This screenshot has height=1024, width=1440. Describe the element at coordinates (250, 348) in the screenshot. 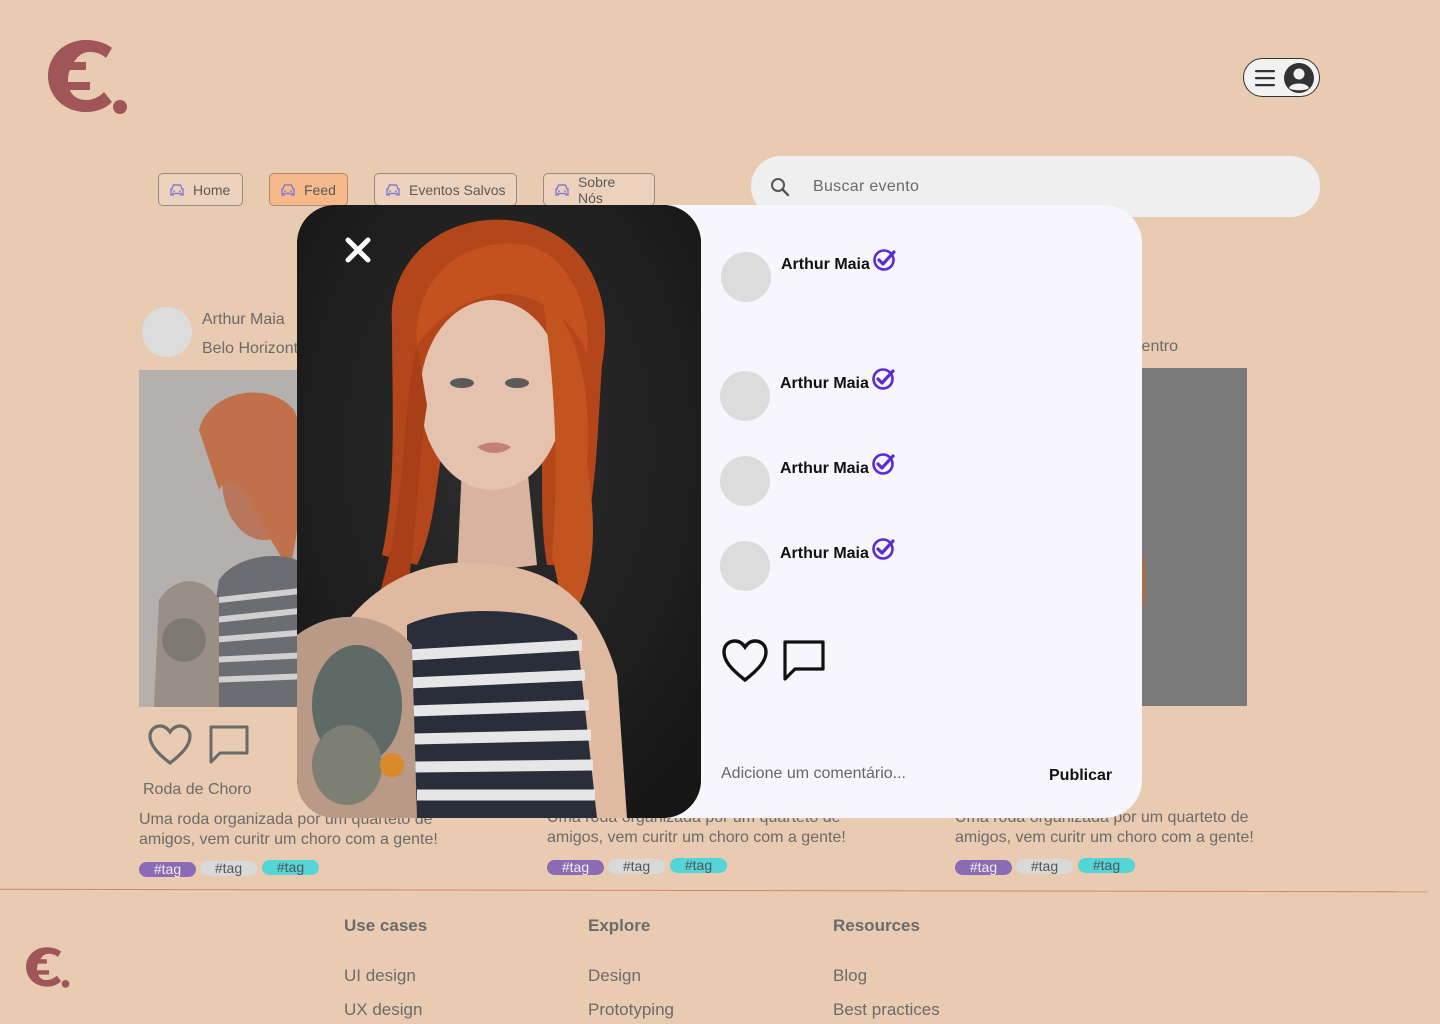

I see `card-location: Belo Horizont` at that location.